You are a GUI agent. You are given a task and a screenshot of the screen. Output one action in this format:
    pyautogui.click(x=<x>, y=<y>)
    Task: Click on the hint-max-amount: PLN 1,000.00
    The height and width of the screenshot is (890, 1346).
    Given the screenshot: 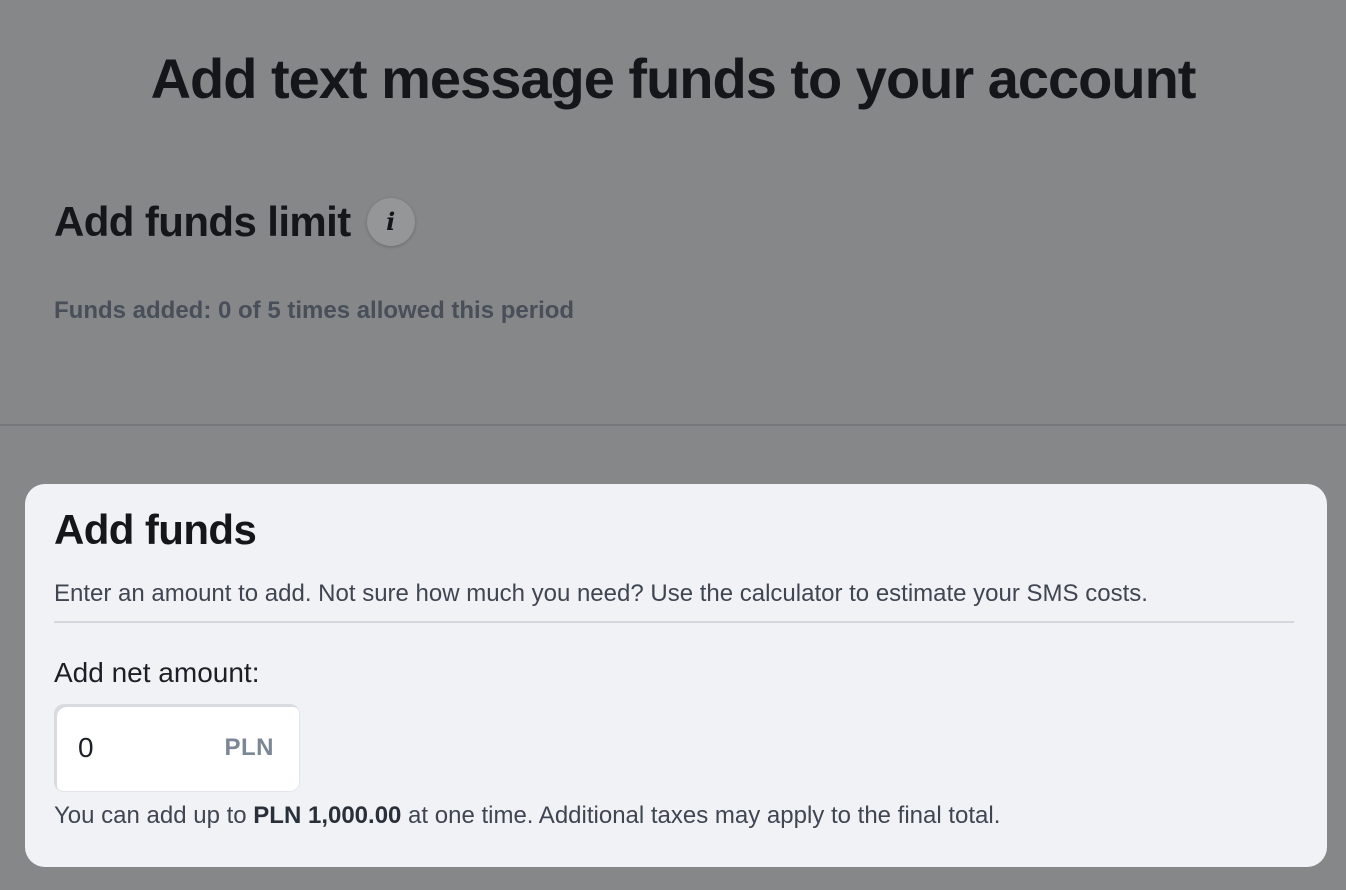 What is the action you would take?
    pyautogui.click(x=327, y=815)
    